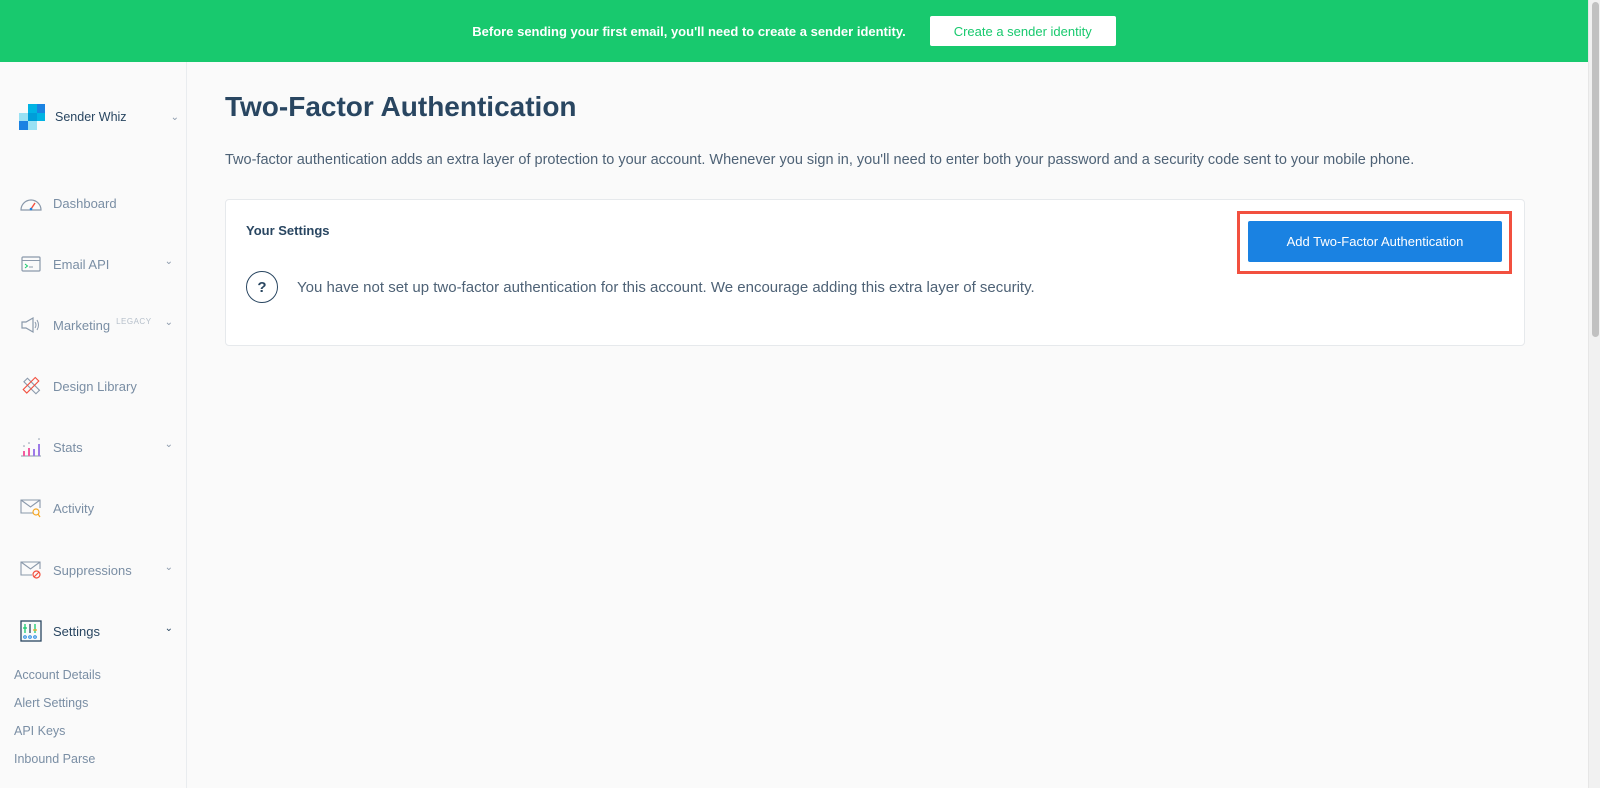  What do you see at coordinates (51, 703) in the screenshot?
I see `sidebar-subitem-alert-settings: Alert Settings` at bounding box center [51, 703].